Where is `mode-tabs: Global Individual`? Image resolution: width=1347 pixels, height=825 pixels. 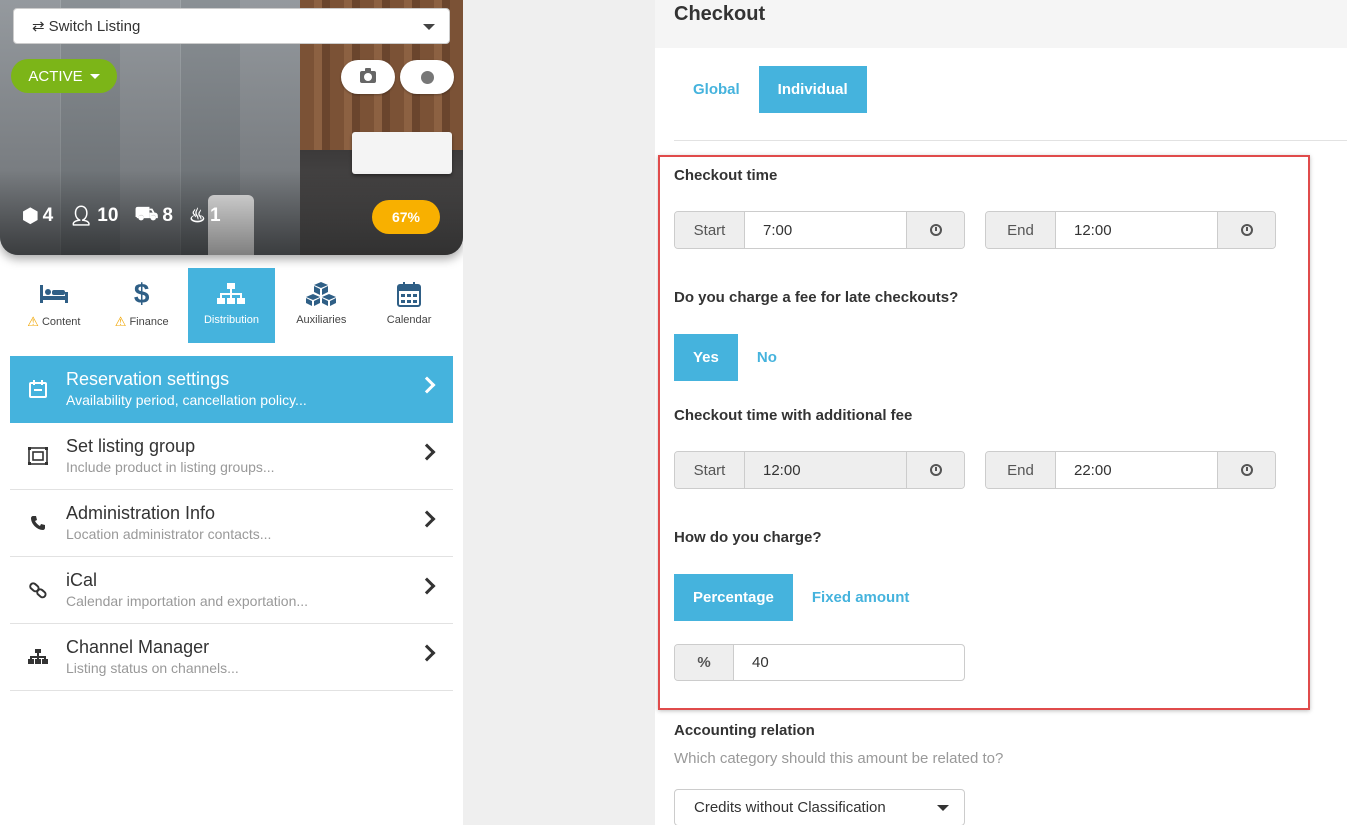
mode-tabs: Global Individual is located at coordinates (770, 89).